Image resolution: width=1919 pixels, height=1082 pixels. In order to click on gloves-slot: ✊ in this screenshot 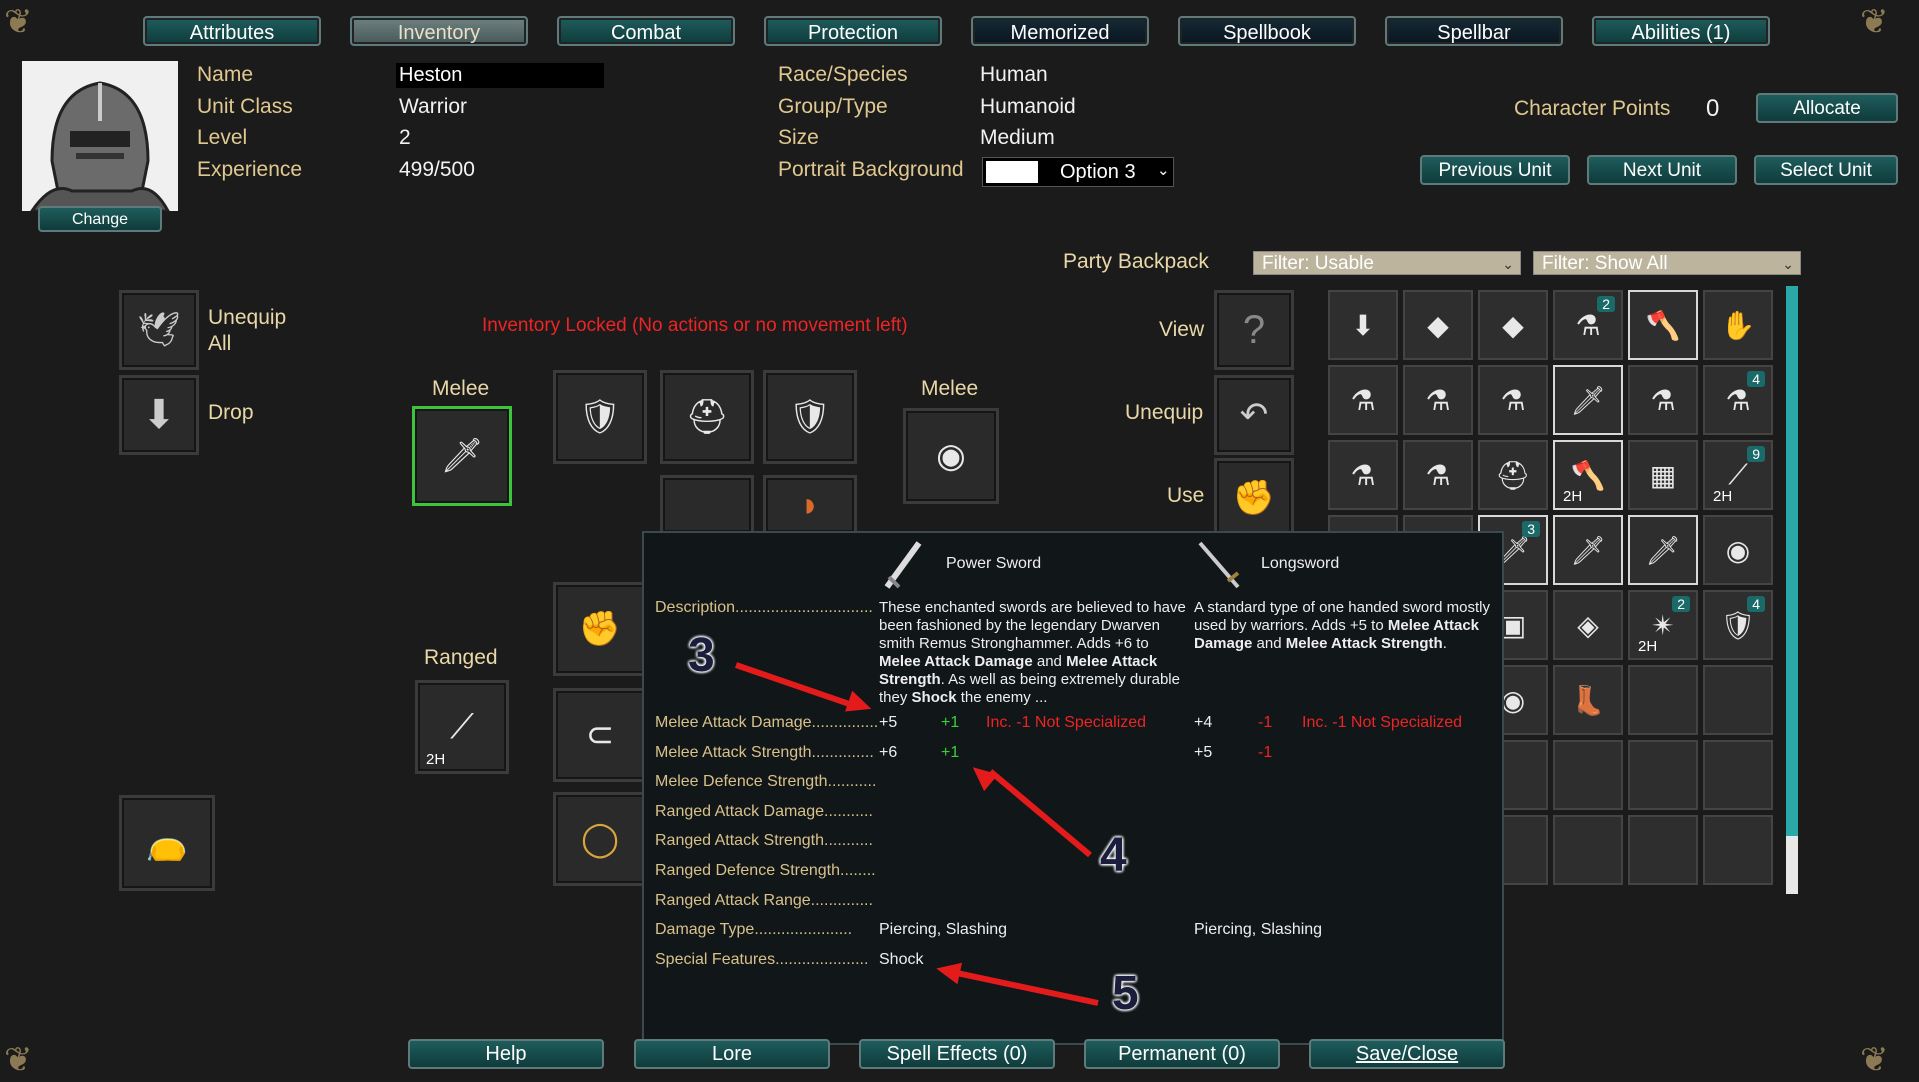, I will do `click(600, 629)`.